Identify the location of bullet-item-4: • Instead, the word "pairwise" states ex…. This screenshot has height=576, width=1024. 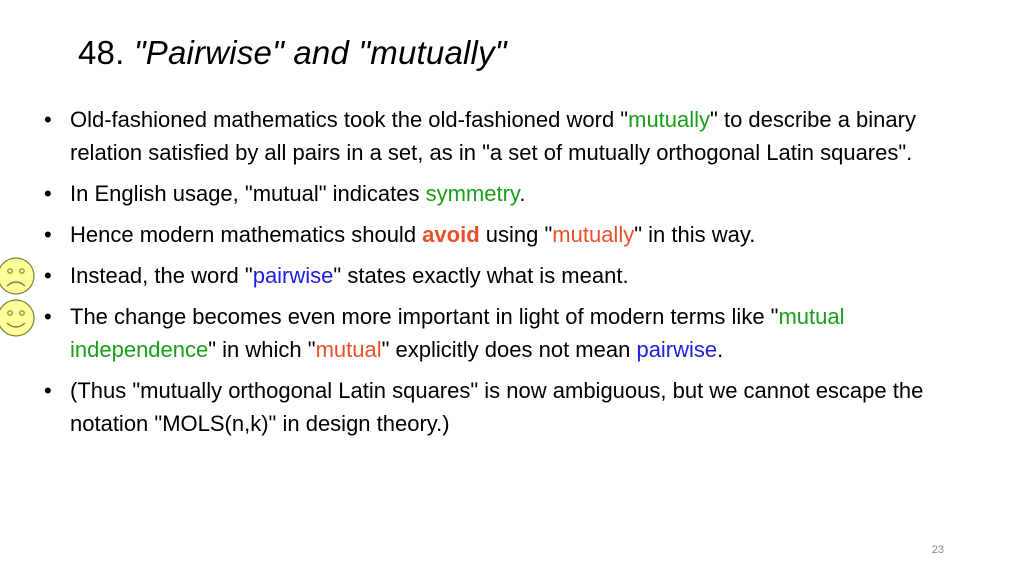
(512, 275).